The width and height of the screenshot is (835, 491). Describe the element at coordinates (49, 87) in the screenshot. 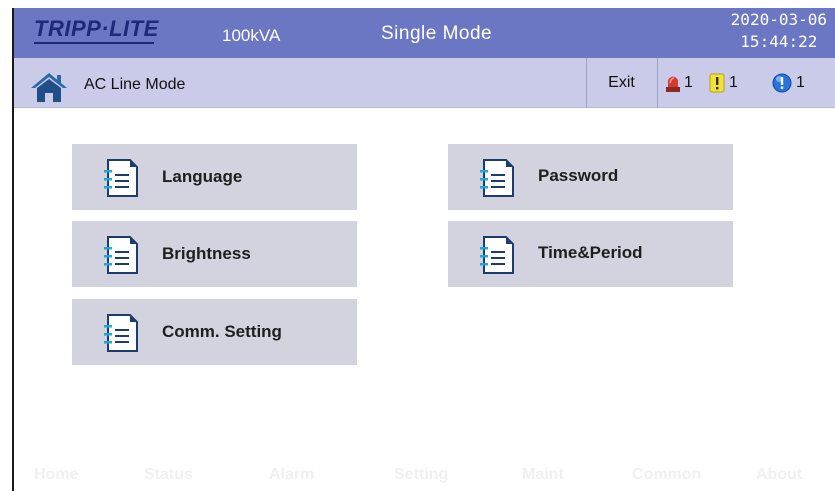

I see `home-icon` at that location.